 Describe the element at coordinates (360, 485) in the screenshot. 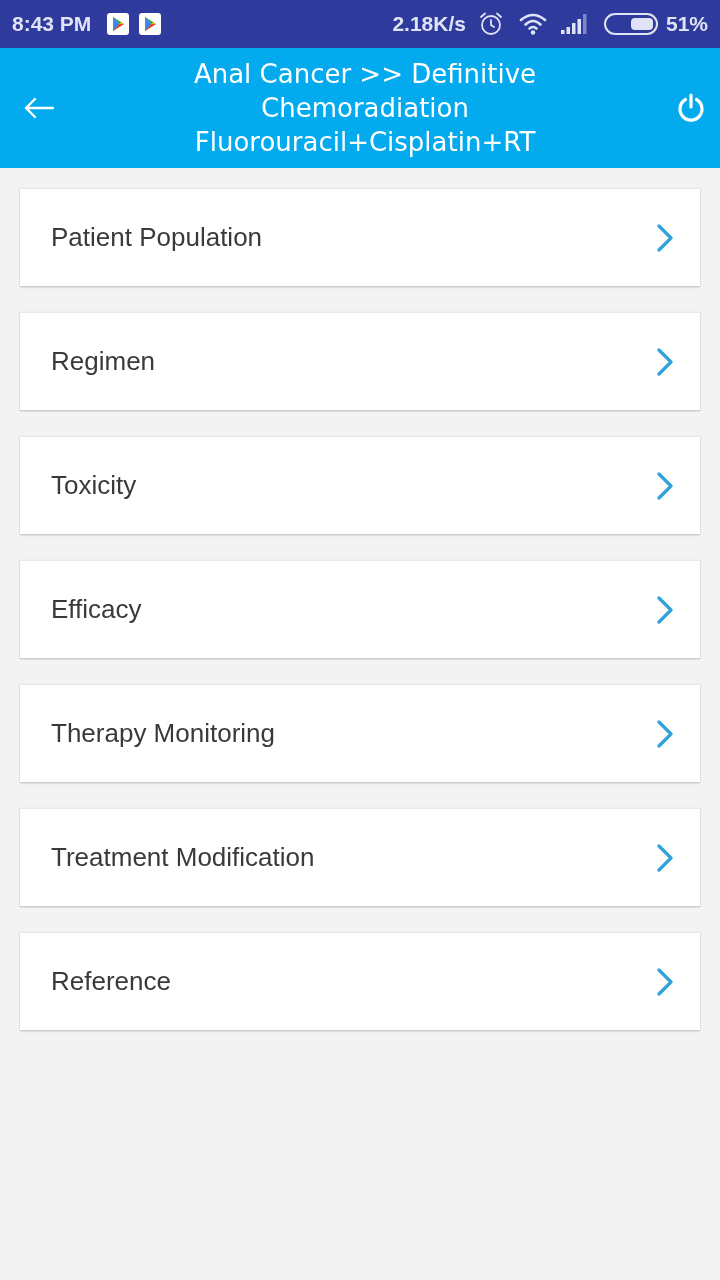

I see `menu-item: Toxicity` at that location.